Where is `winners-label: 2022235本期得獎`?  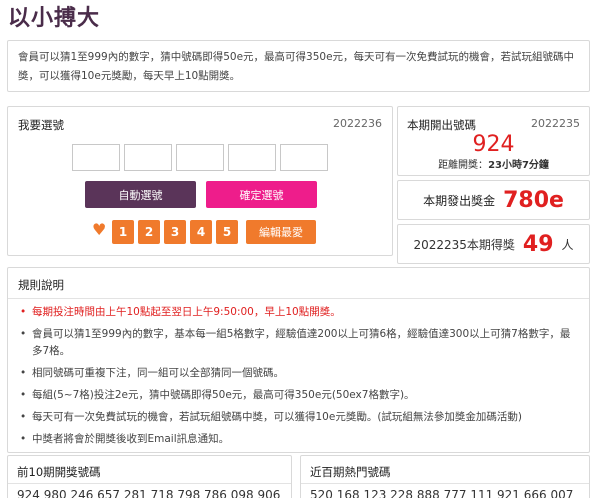 winners-label: 2022235本期得獎 is located at coordinates (464, 244).